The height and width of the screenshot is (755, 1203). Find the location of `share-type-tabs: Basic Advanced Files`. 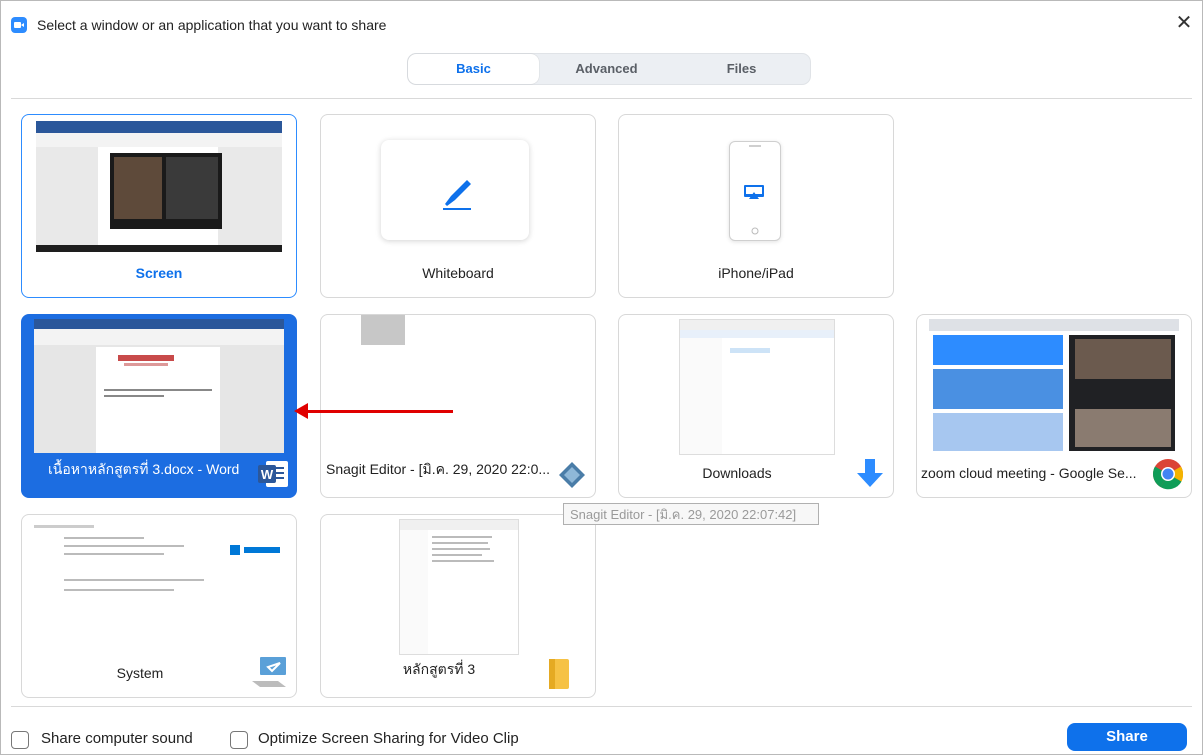

share-type-tabs: Basic Advanced Files is located at coordinates (609, 69).